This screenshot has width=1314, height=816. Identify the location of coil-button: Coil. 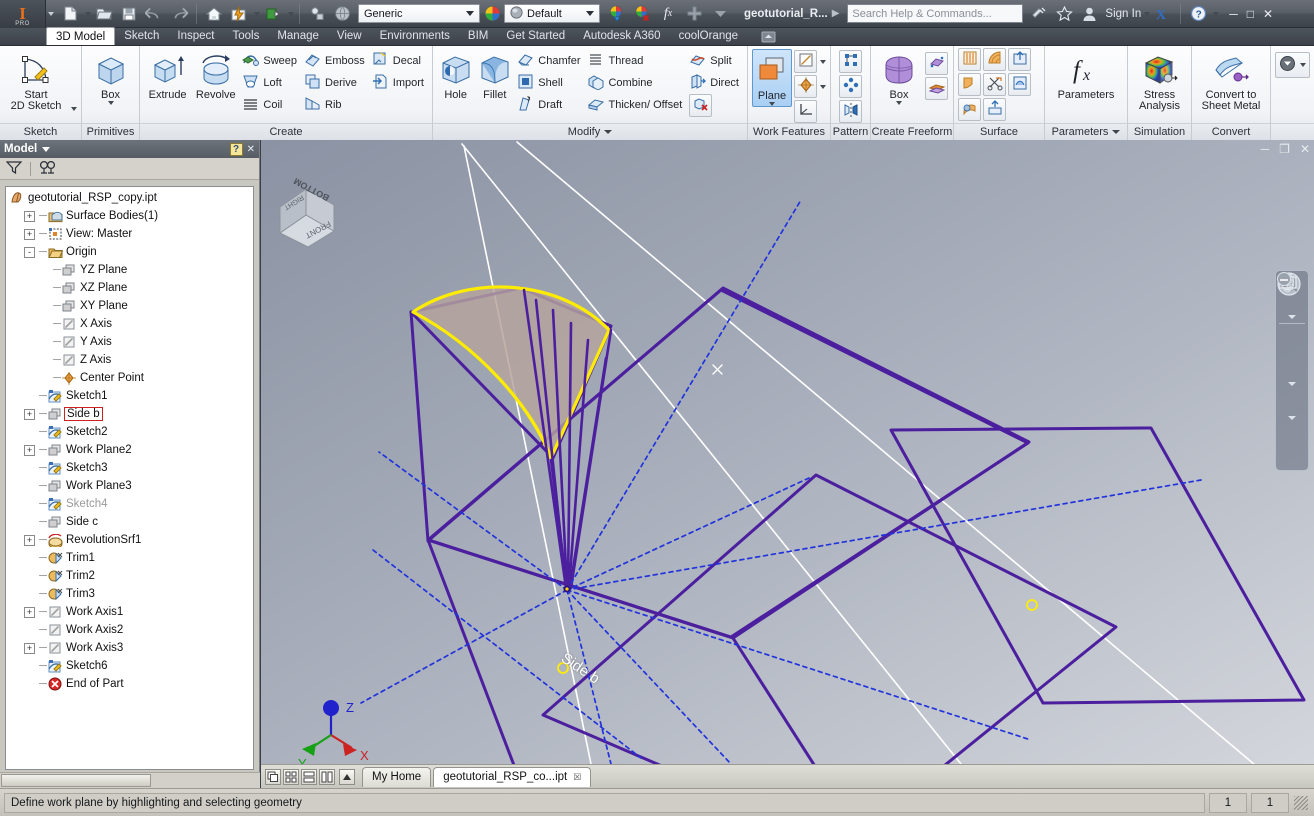
(270, 104).